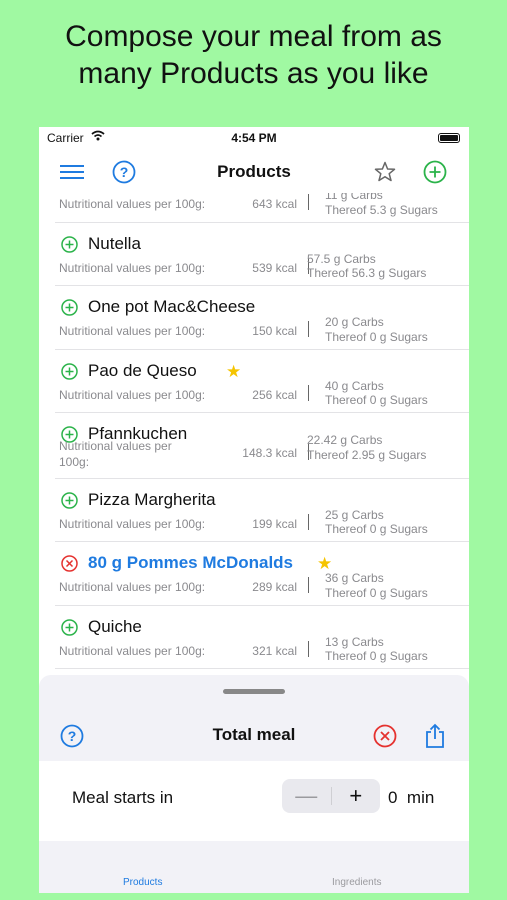  What do you see at coordinates (385, 736) in the screenshot?
I see `clear-meal-icon` at bounding box center [385, 736].